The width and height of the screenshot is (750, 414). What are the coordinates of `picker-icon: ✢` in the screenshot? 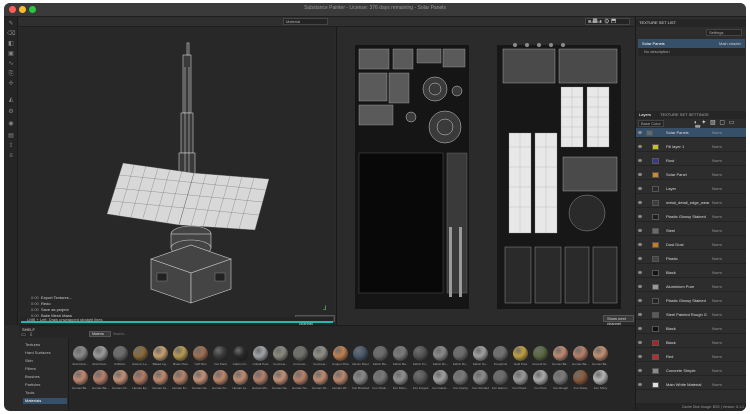 It's located at (11, 84).